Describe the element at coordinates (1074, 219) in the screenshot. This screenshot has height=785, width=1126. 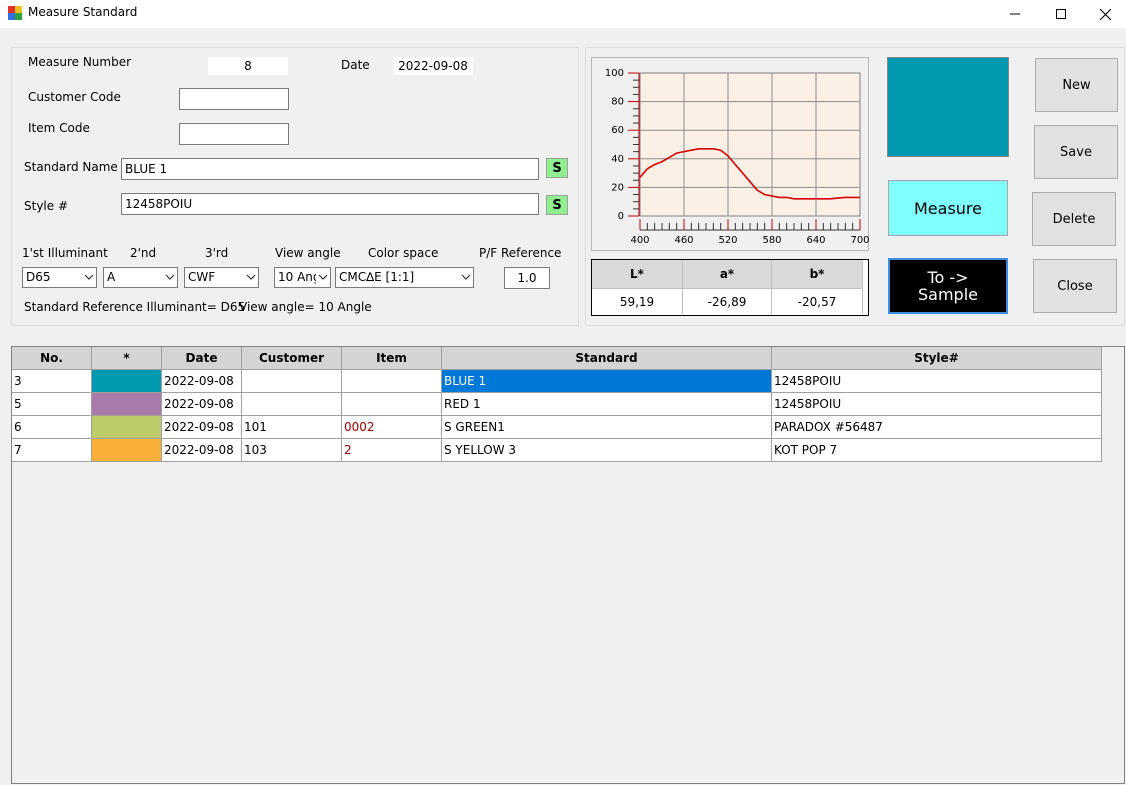
I see `delete-button: Delete` at that location.